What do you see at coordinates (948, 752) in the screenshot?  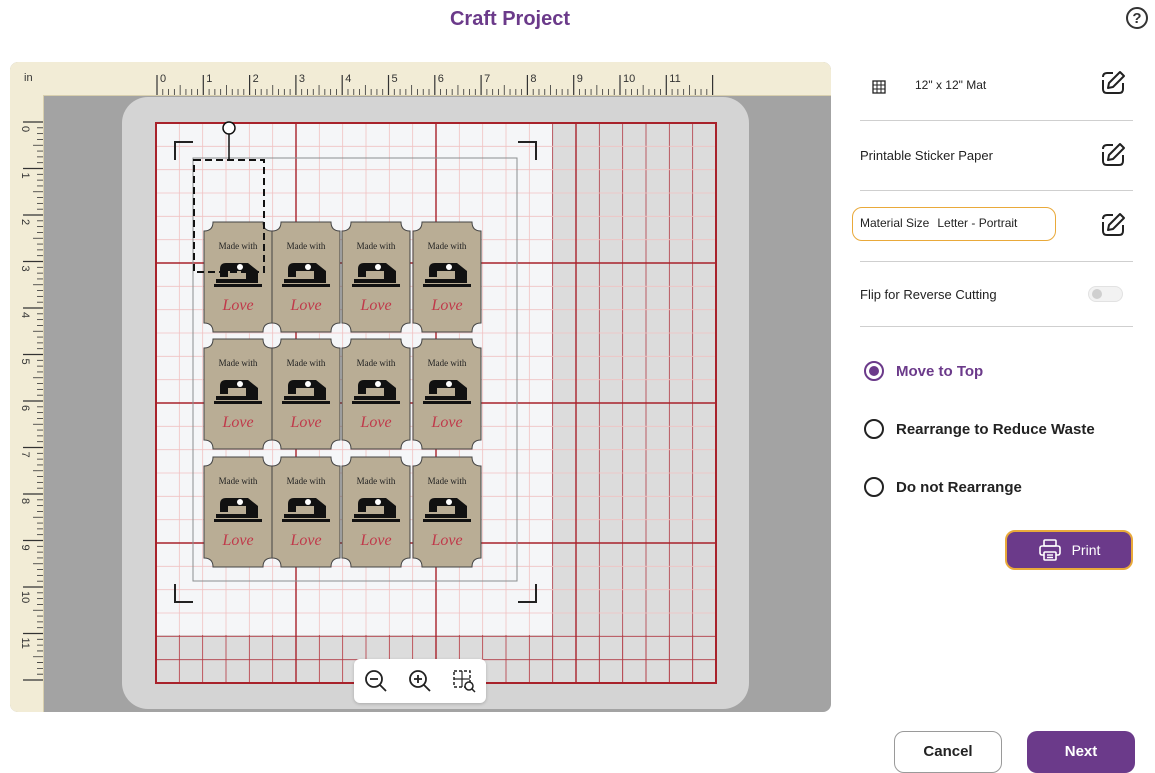 I see `cancel-button: Cancel` at bounding box center [948, 752].